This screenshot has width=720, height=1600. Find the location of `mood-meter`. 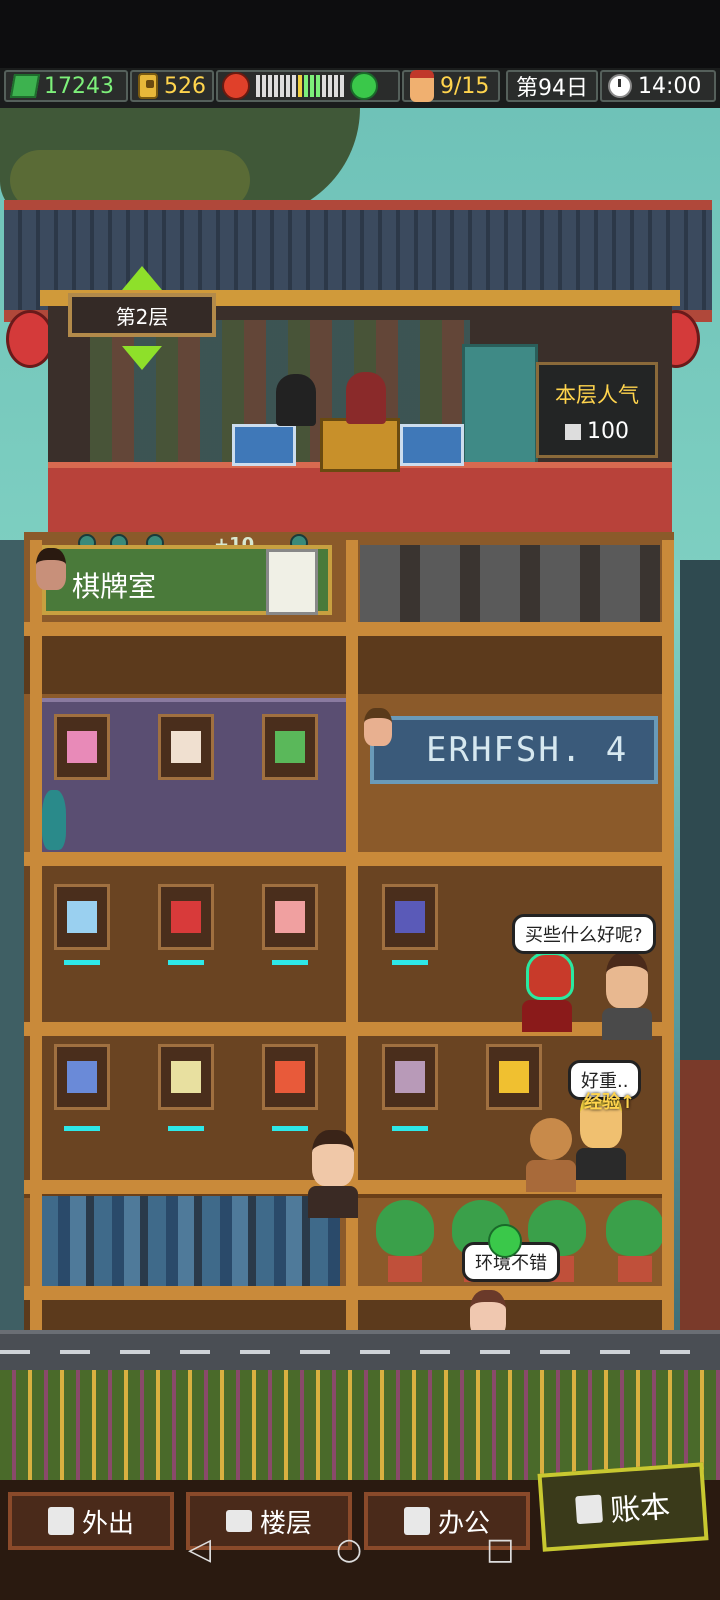

mood-meter is located at coordinates (308, 86).